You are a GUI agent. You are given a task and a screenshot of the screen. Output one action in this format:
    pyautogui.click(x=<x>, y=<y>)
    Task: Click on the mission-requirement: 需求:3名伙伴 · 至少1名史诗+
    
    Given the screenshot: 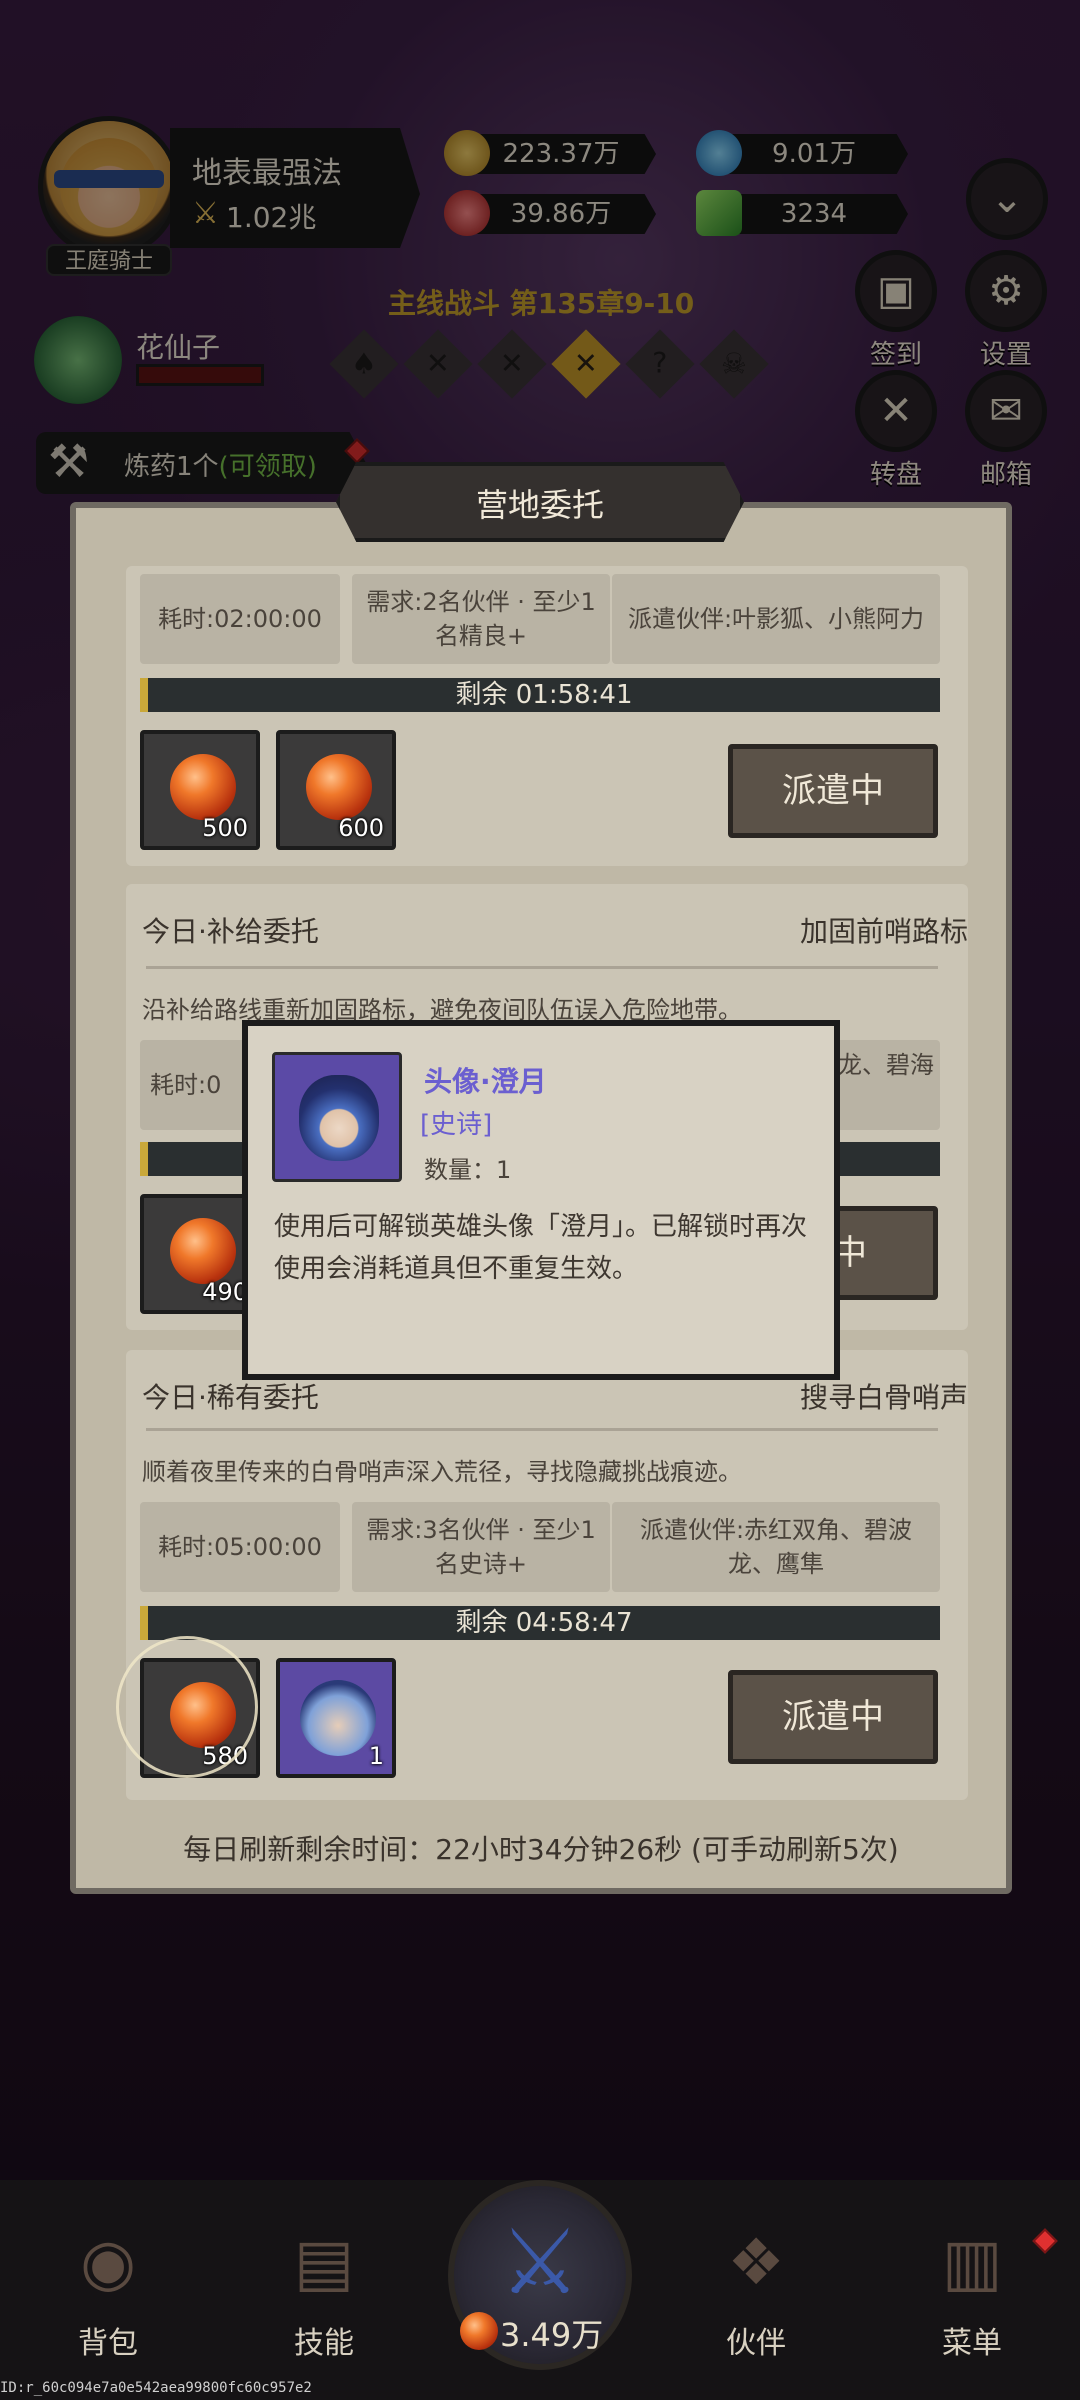 What is the action you would take?
    pyautogui.click(x=481, y=1547)
    